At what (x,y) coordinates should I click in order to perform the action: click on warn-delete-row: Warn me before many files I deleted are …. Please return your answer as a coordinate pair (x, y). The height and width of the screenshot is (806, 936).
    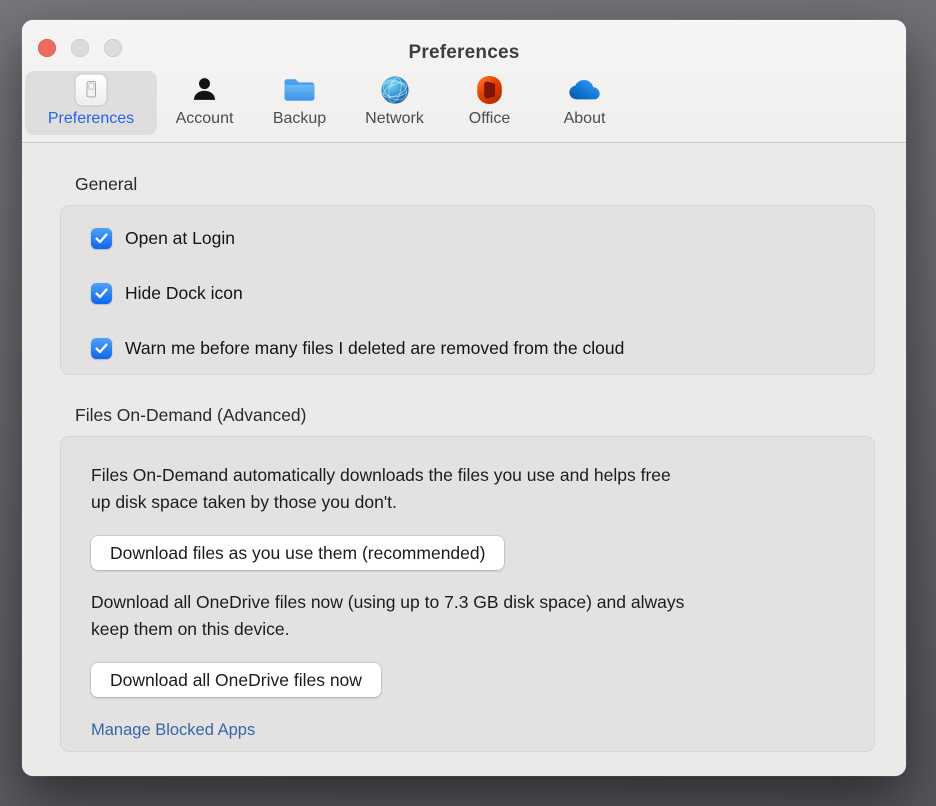
    Looking at the image, I should click on (467, 348).